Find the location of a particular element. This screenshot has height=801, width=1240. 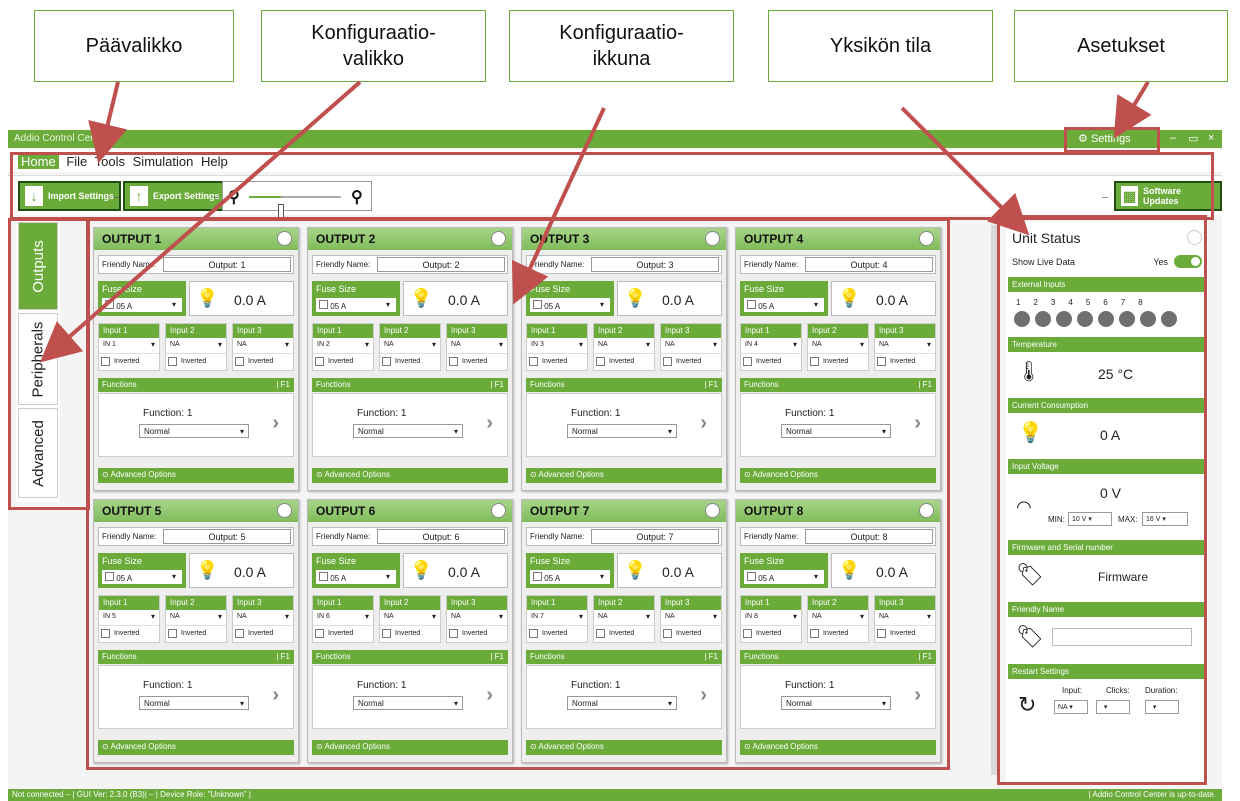

arrow-config-window is located at coordinates (558, 206).